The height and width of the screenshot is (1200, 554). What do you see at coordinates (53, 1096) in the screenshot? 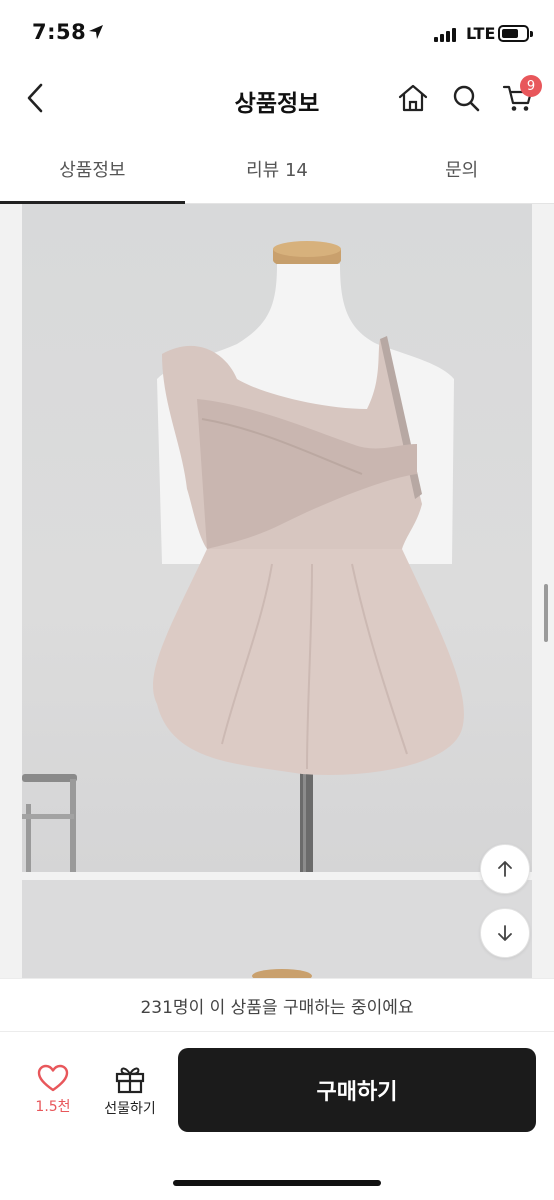
I see `like-button: 1.5천` at bounding box center [53, 1096].